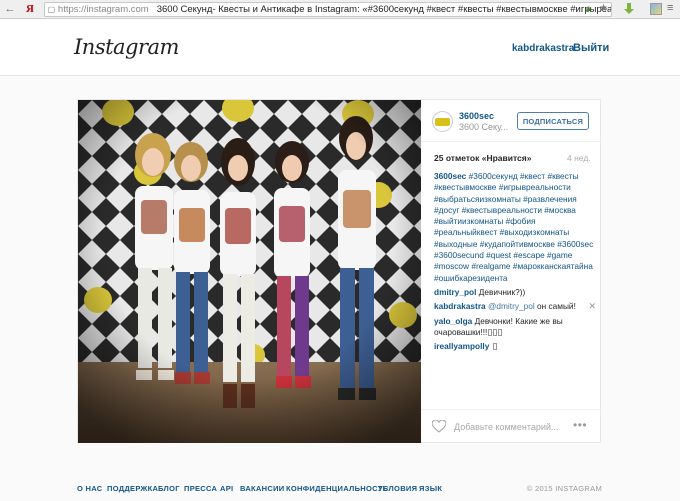  Describe the element at coordinates (656, 9) in the screenshot. I see `extension-icon` at that location.